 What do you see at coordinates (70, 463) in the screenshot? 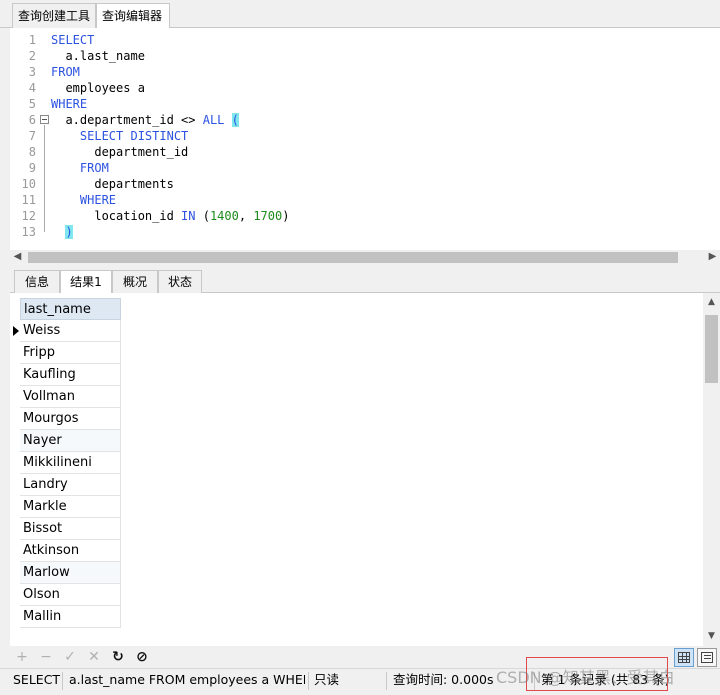
I see `table-cell: Mikkilineni` at bounding box center [70, 463].